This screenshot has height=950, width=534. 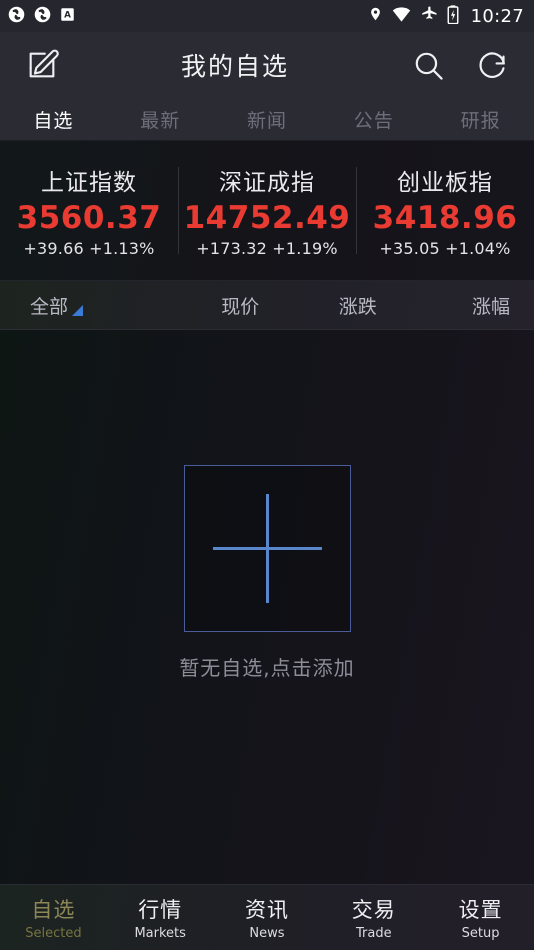 I want to click on index-change: +39.66 +1.13%, so click(x=89, y=248).